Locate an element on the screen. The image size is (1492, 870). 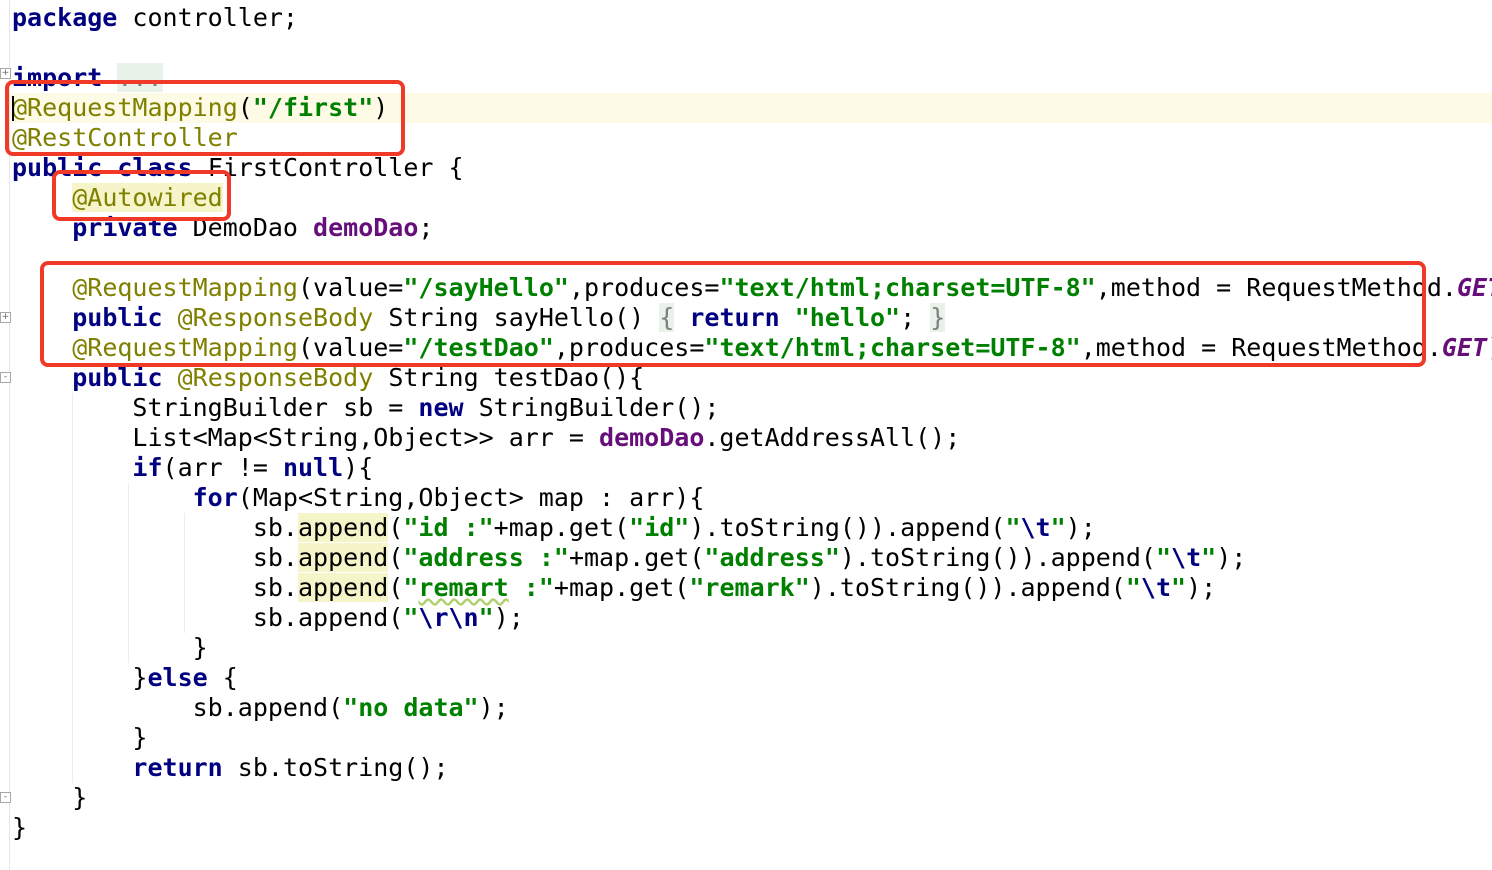
code-text: String sayHello() is located at coordinates (516, 317).